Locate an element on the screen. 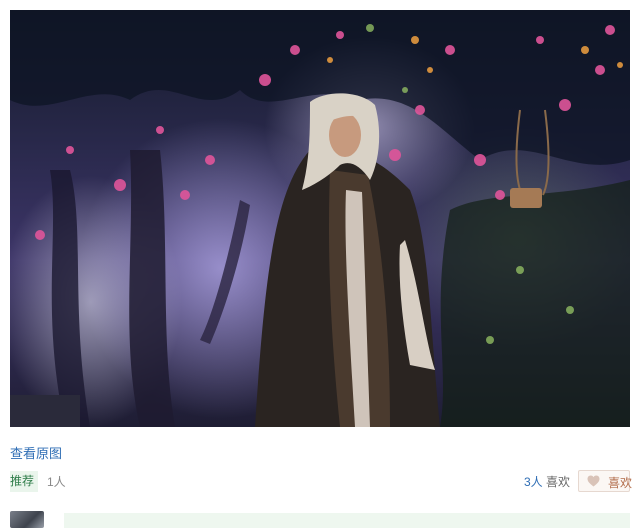 This screenshot has height=528, width=640. avatar is located at coordinates (27, 519).